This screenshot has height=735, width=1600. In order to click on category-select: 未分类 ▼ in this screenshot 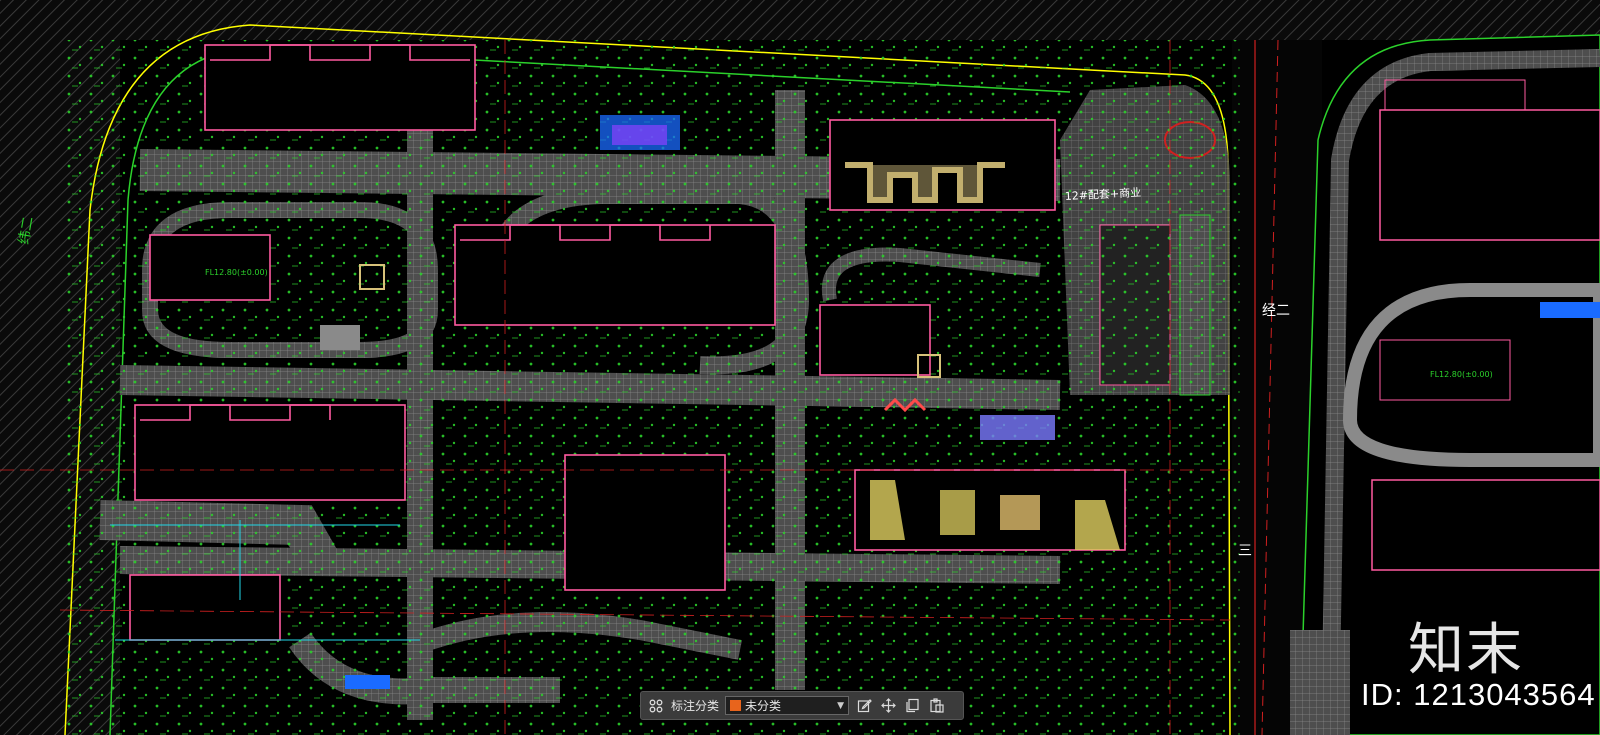, I will do `click(787, 705)`.